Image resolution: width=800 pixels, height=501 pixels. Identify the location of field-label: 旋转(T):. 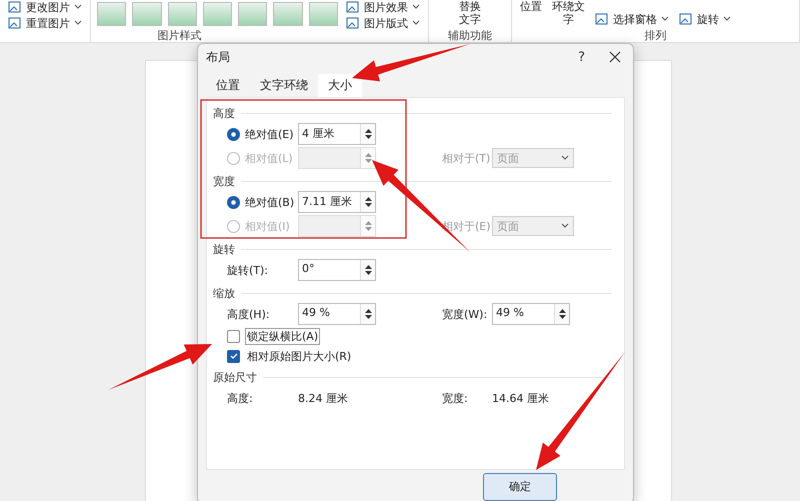
(248, 270).